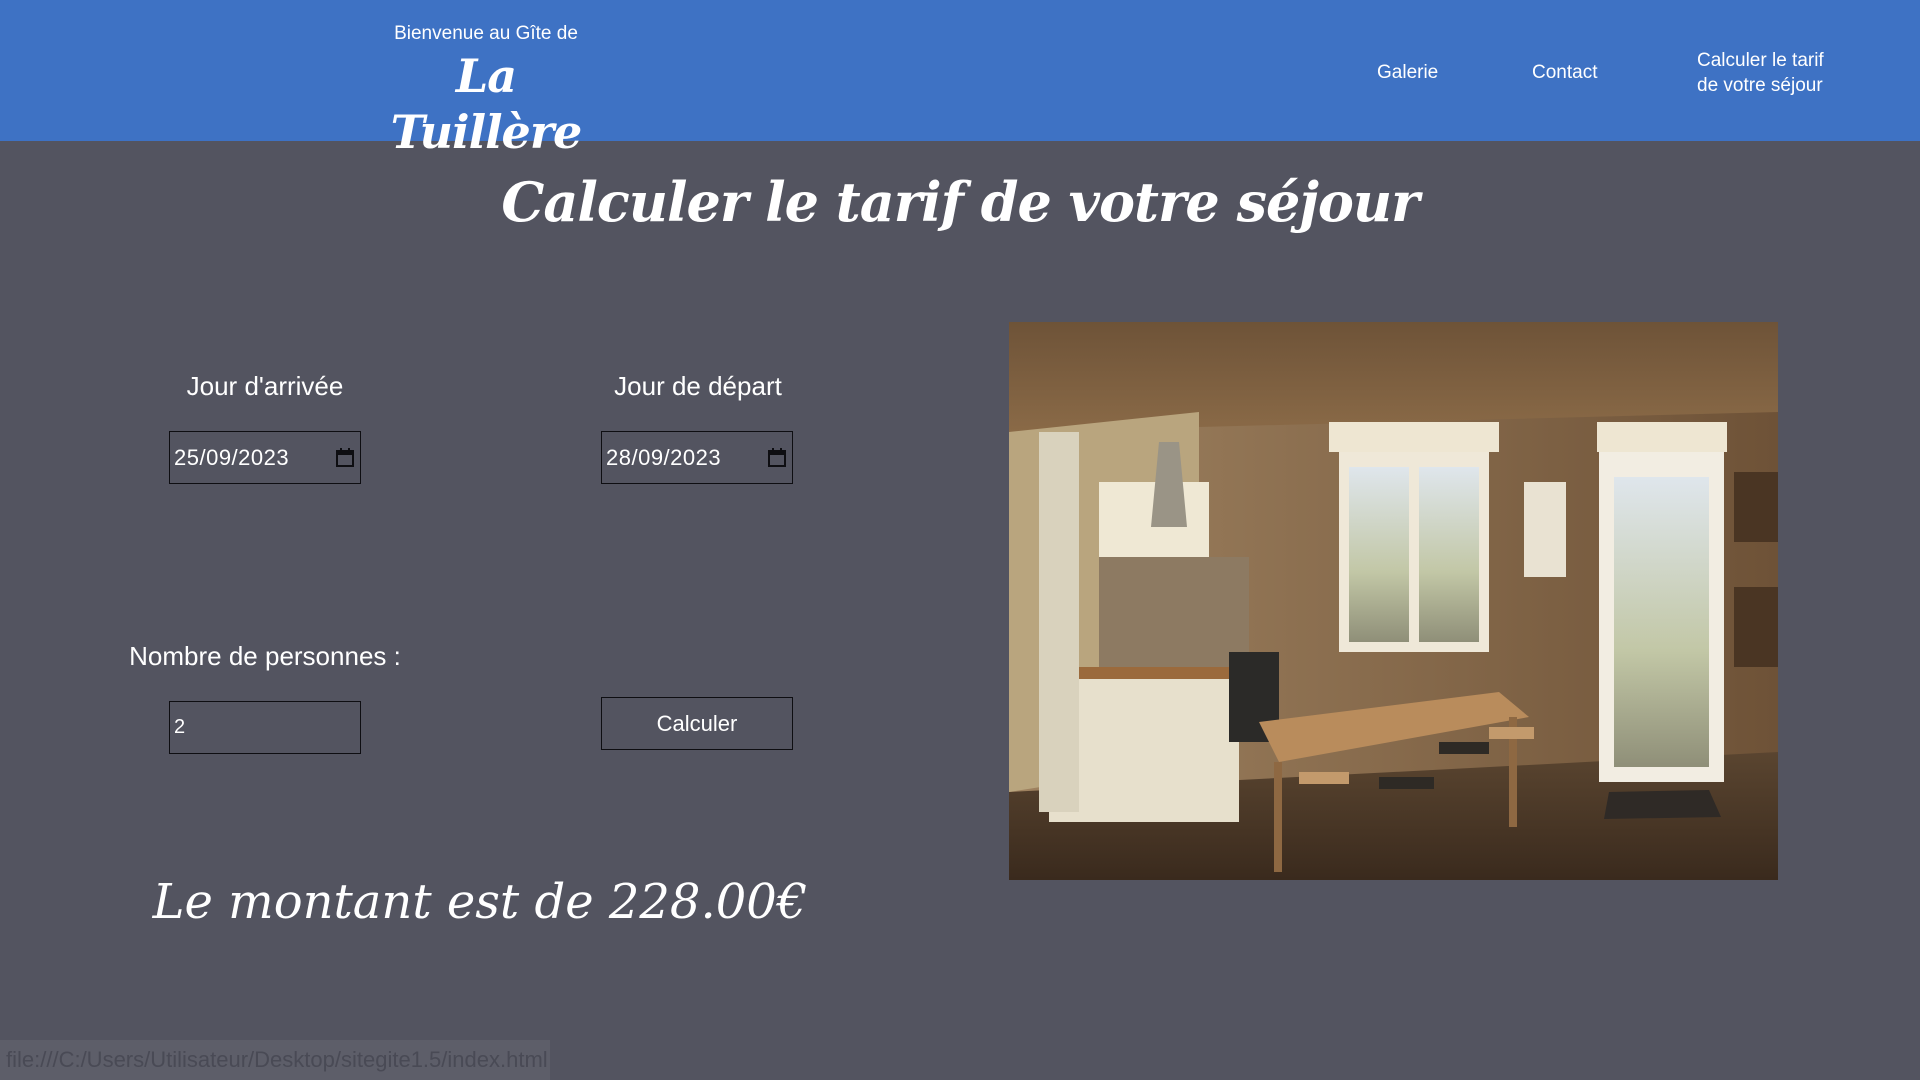 The image size is (1920, 1080). Describe the element at coordinates (180, 727) in the screenshot. I see `persons-count-value: 2` at that location.